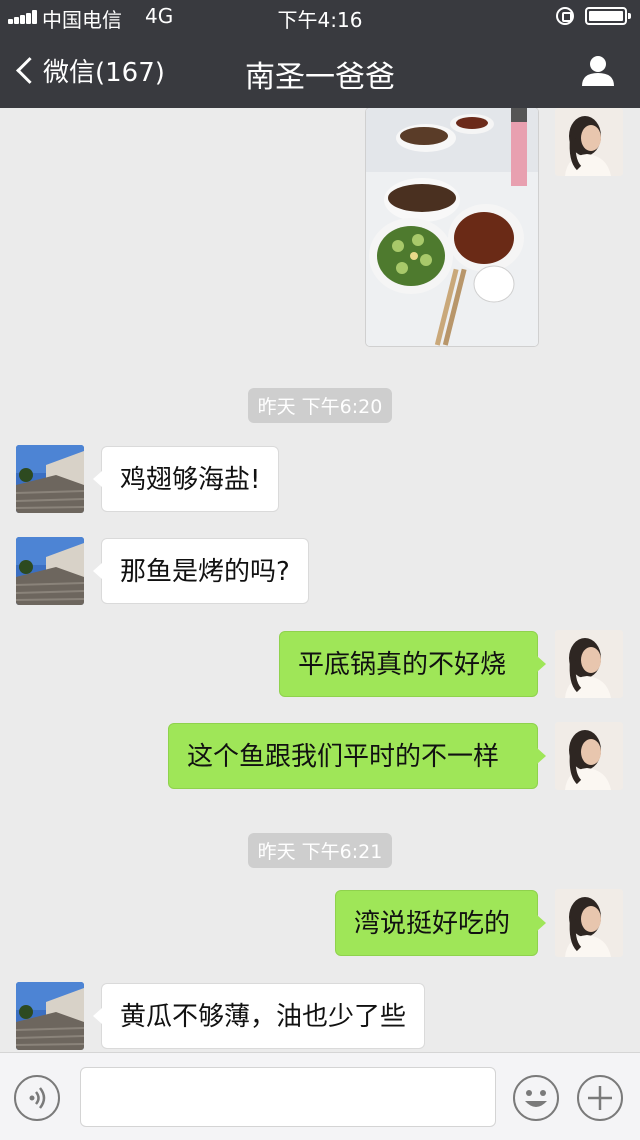 The height and width of the screenshot is (1140, 640). I want to click on status-bar: 中国电信 4G 下午4:16, so click(320, 16).